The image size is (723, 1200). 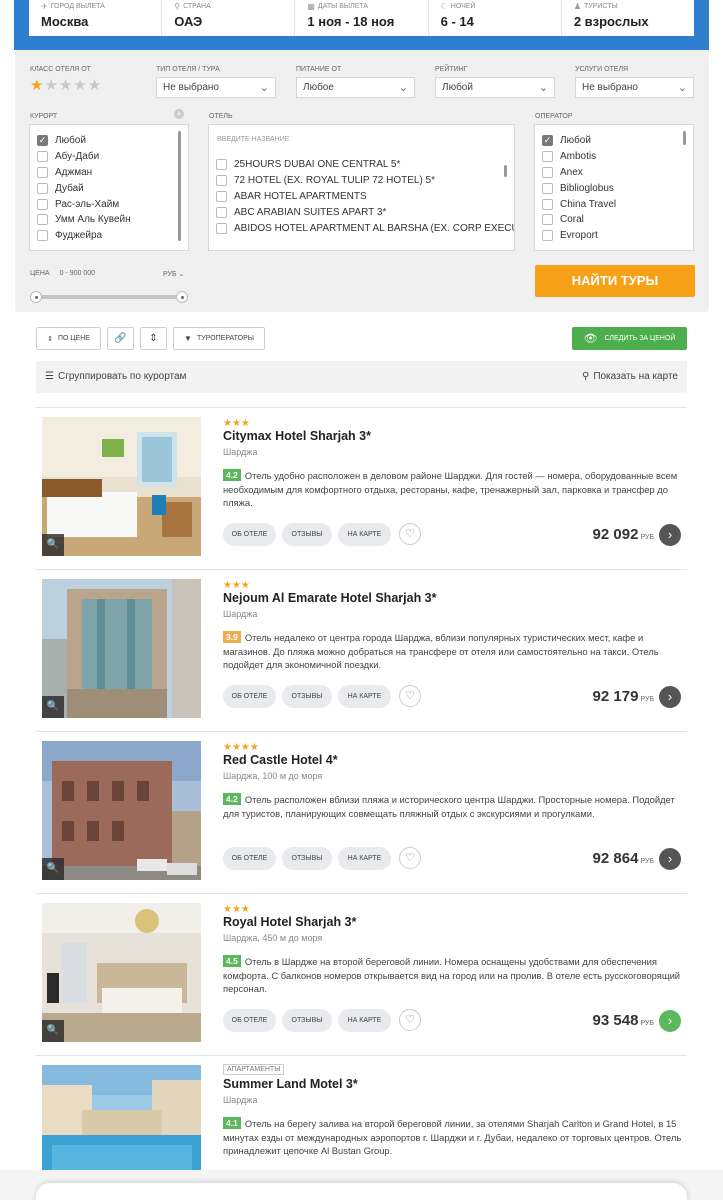 What do you see at coordinates (361, 165) in the screenshot?
I see `hotel-checkbox-item: 25HOURS DUBAI ONE CENTRAL 5*` at bounding box center [361, 165].